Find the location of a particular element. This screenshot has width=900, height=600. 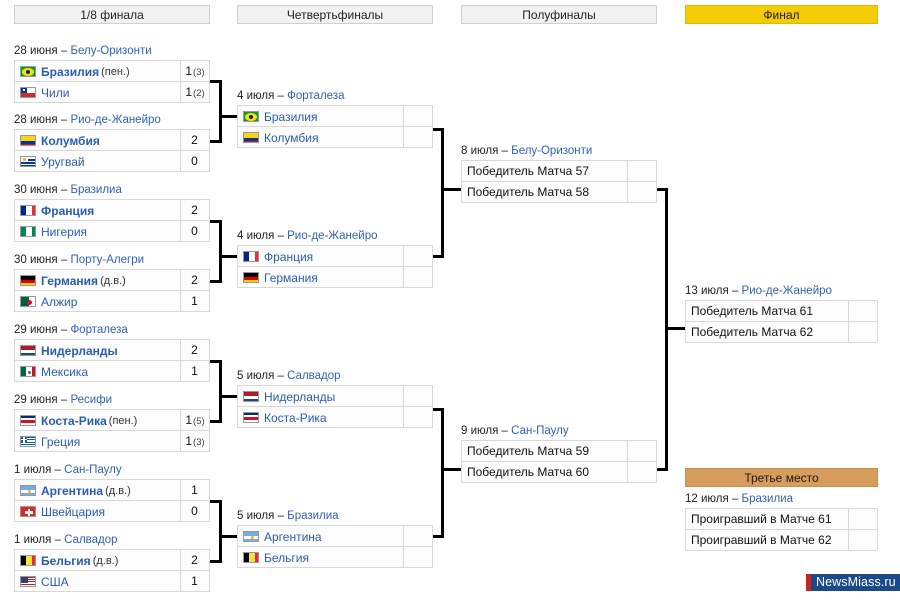

match-meta: 5 июля – Бразилиа is located at coordinates (335, 516).